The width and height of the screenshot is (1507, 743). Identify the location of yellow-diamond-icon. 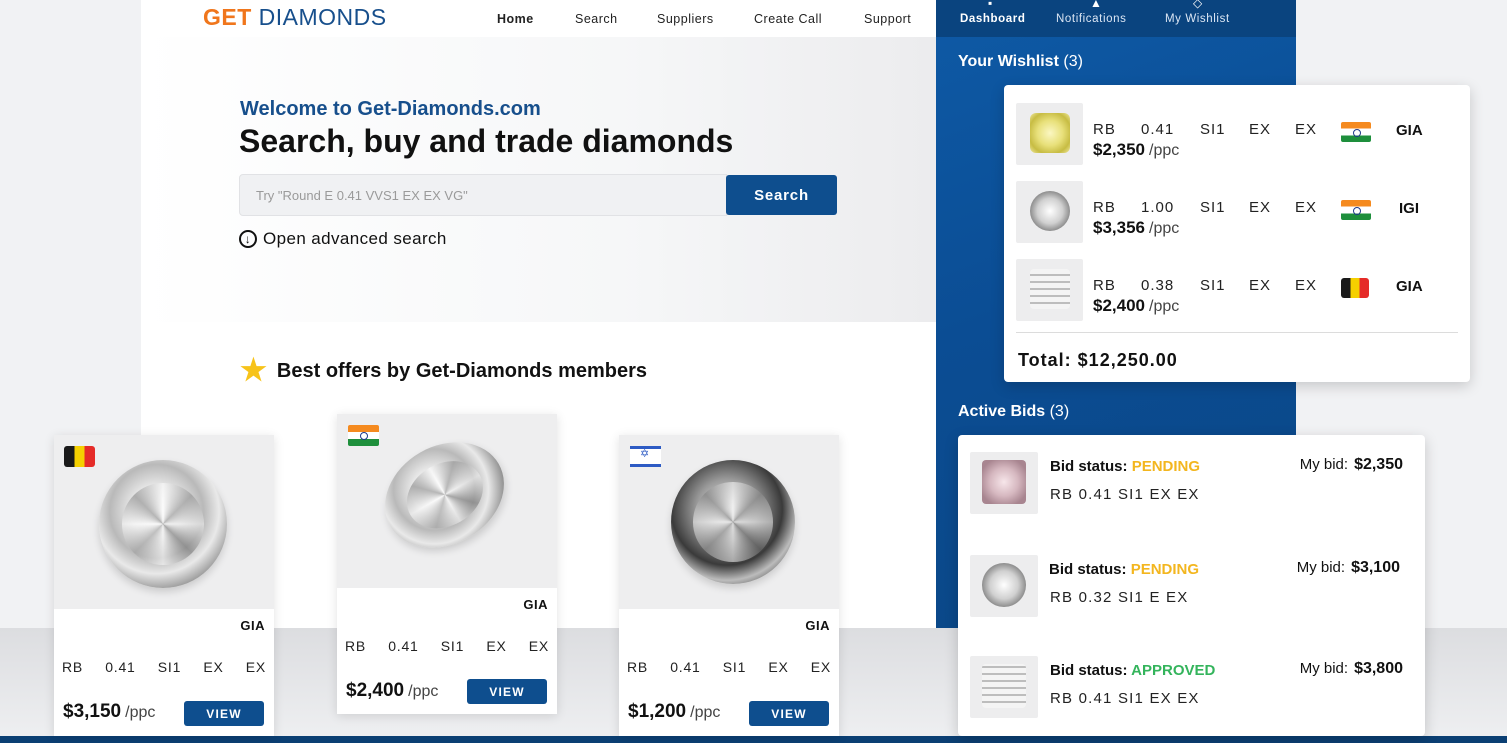
(1050, 133).